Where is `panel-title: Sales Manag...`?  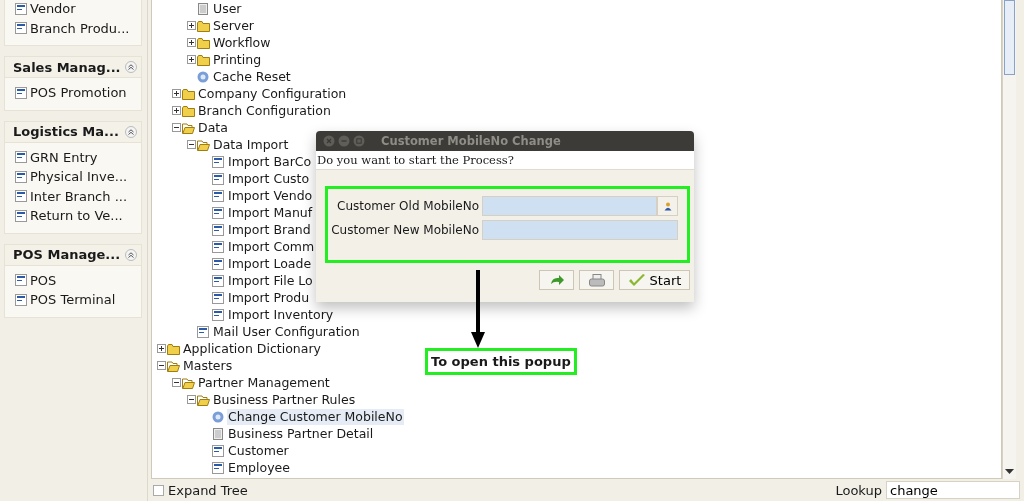 panel-title: Sales Manag... is located at coordinates (67, 67).